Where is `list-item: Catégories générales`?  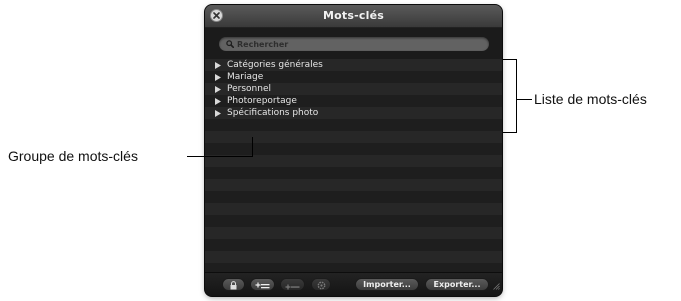
list-item: Catégories générales is located at coordinates (353, 65).